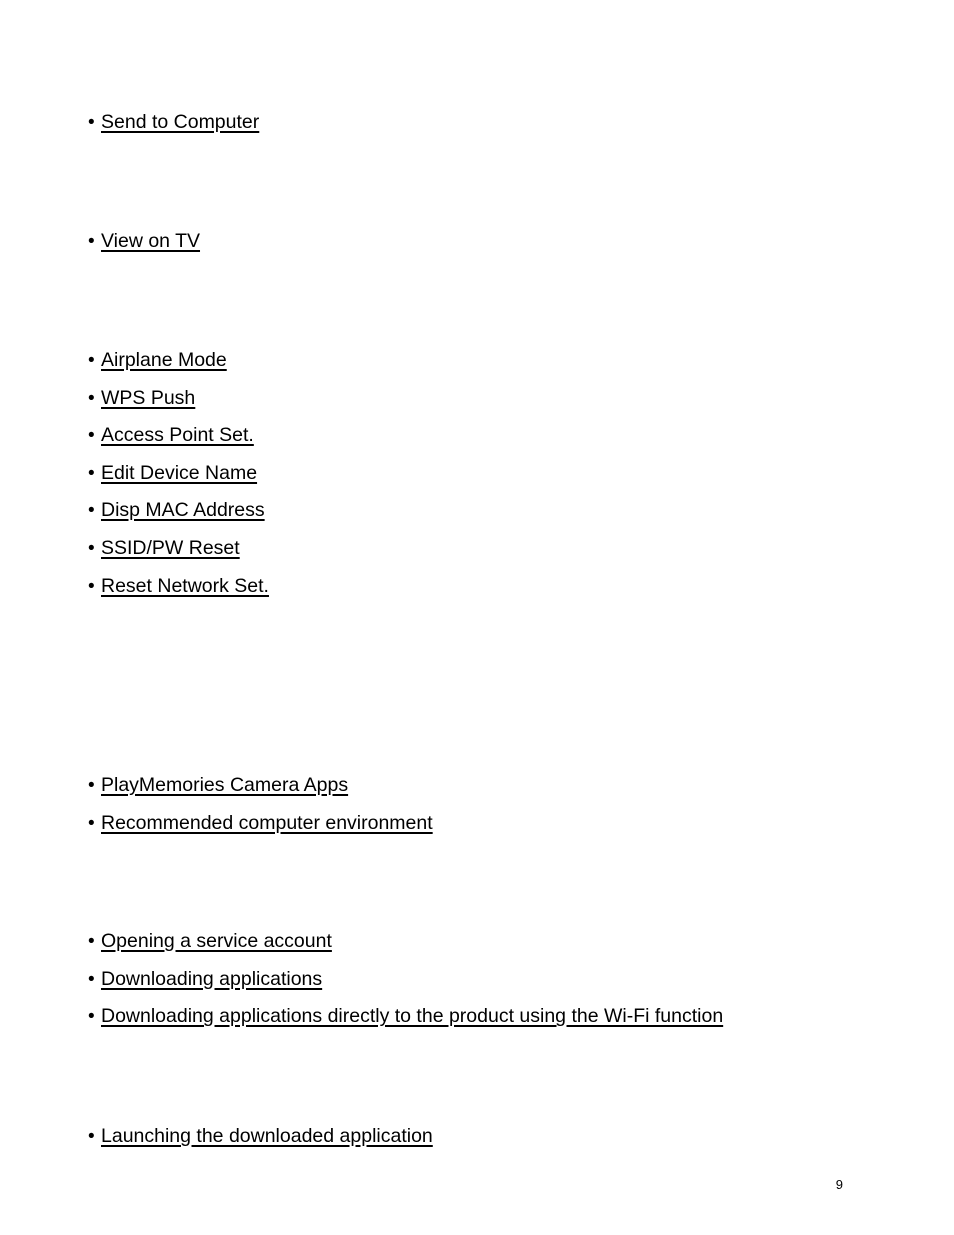 This screenshot has height=1235, width=954. What do you see at coordinates (216, 941) in the screenshot?
I see `toc-link: Opening a service account` at bounding box center [216, 941].